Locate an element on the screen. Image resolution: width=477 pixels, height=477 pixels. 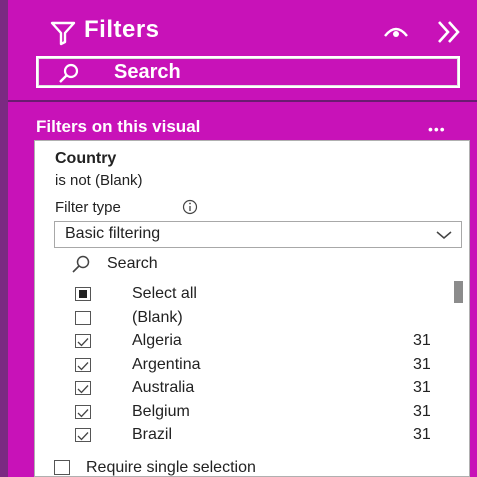
require-single-selection-label: Require single selection is located at coordinates (171, 467).